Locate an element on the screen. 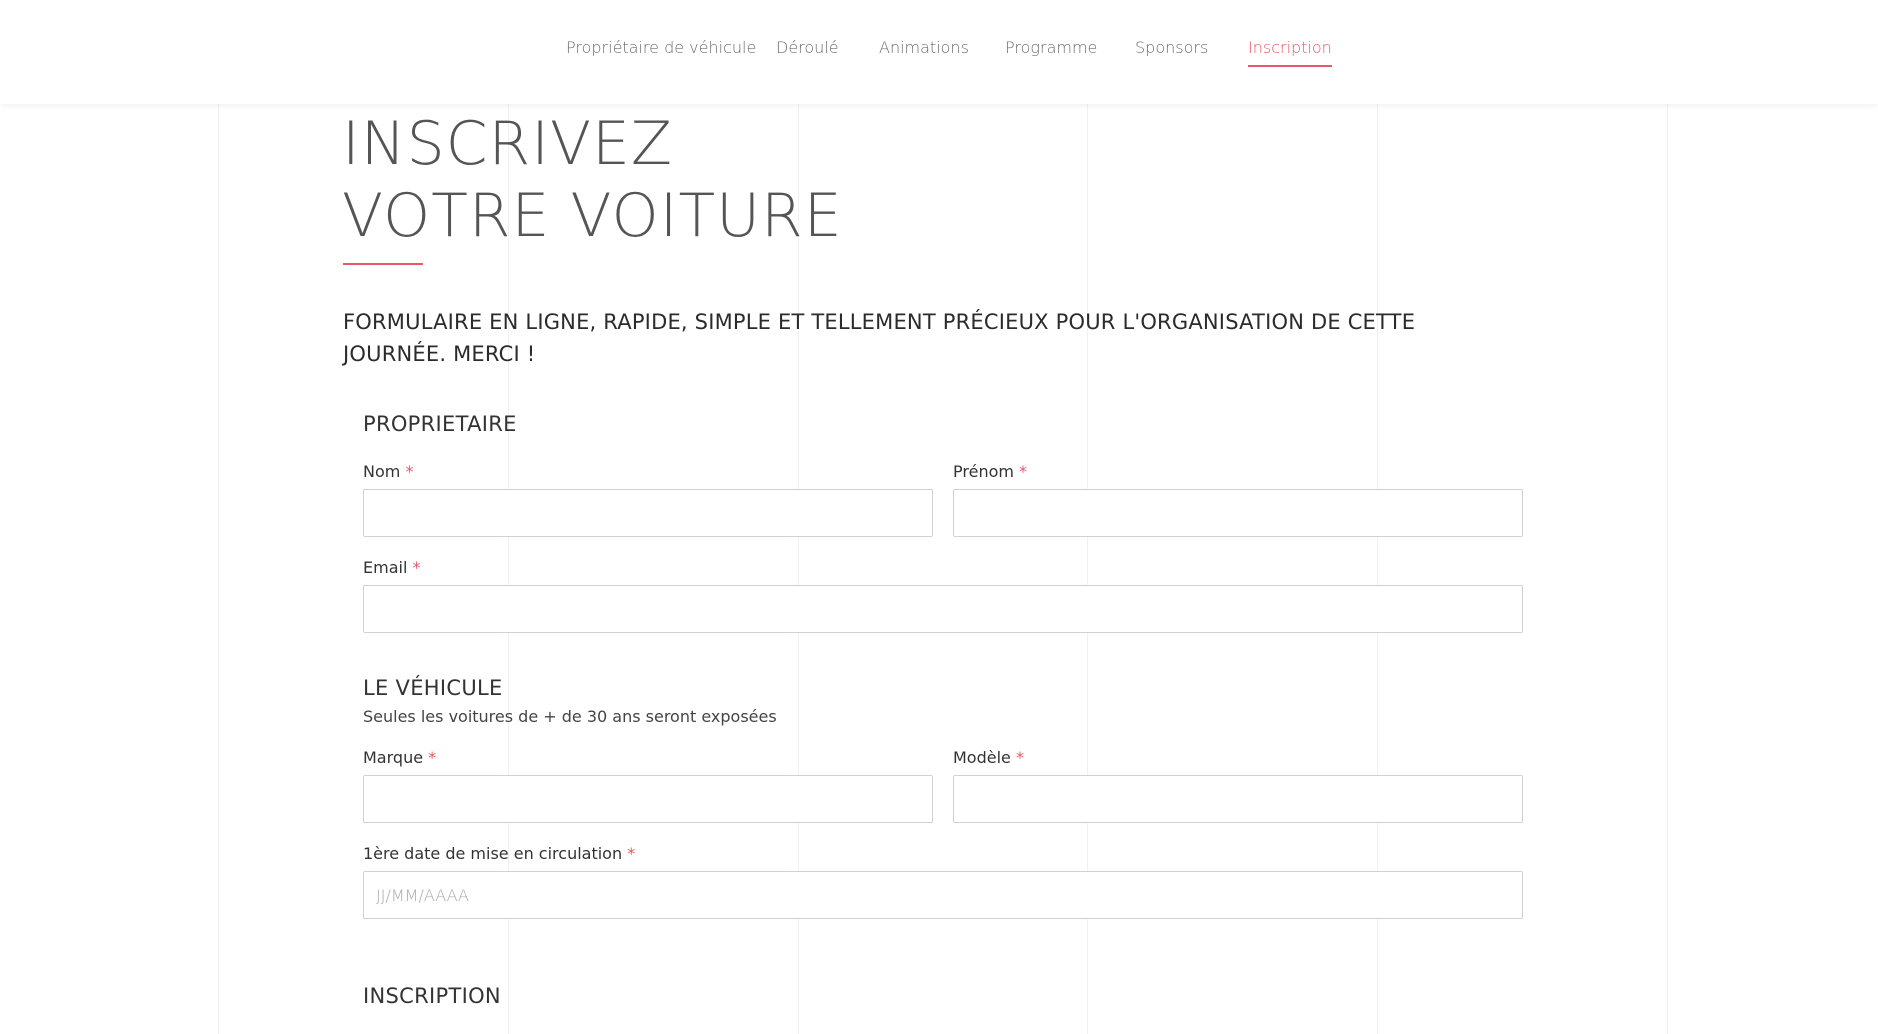  section-title-inscription: INSCRIPTION is located at coordinates (432, 996).